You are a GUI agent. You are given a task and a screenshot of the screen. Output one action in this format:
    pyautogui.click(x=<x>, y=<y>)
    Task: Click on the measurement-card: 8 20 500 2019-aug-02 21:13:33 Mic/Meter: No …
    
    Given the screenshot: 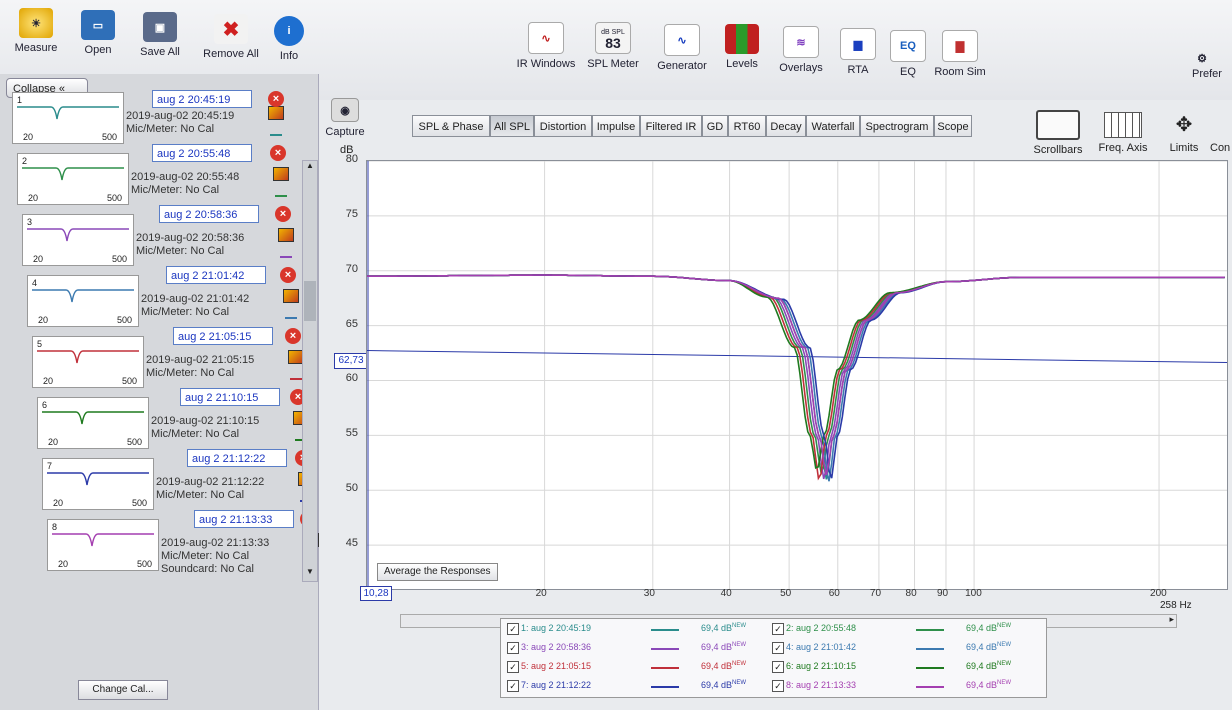 What is the action you would take?
    pyautogui.click(x=185, y=545)
    